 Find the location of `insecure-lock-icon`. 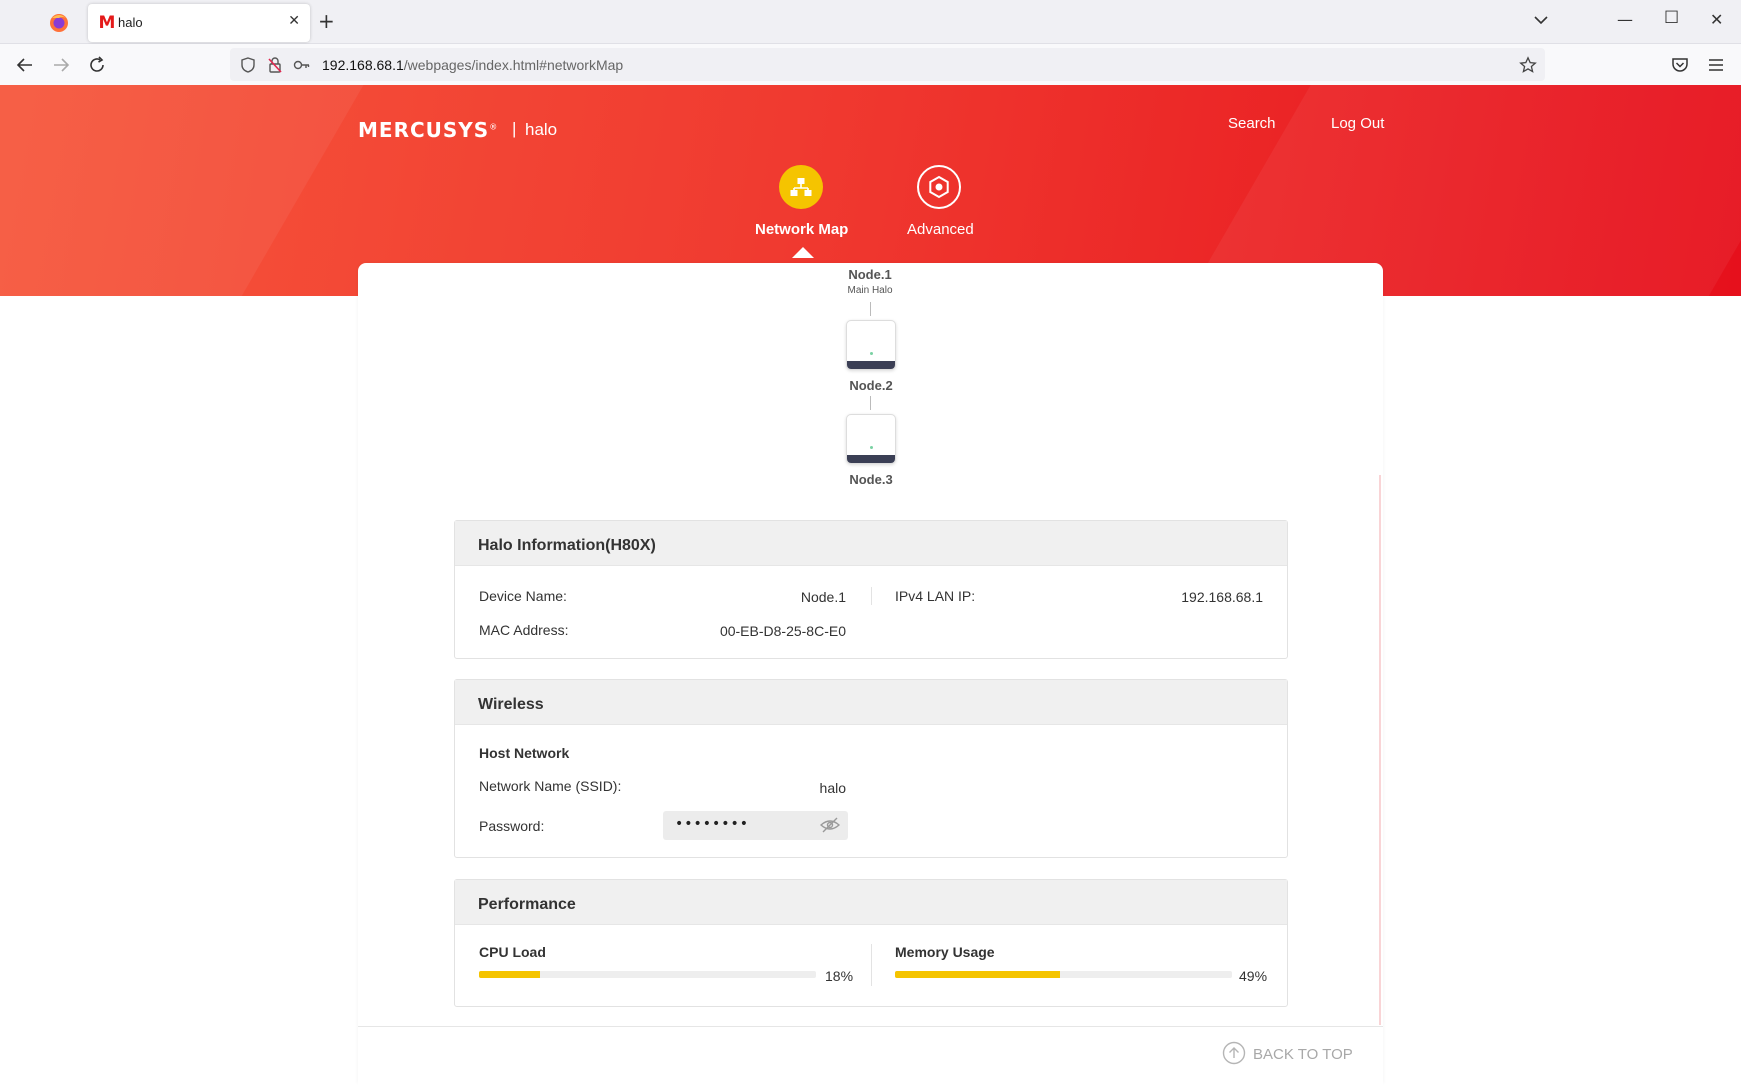

insecure-lock-icon is located at coordinates (275, 65).